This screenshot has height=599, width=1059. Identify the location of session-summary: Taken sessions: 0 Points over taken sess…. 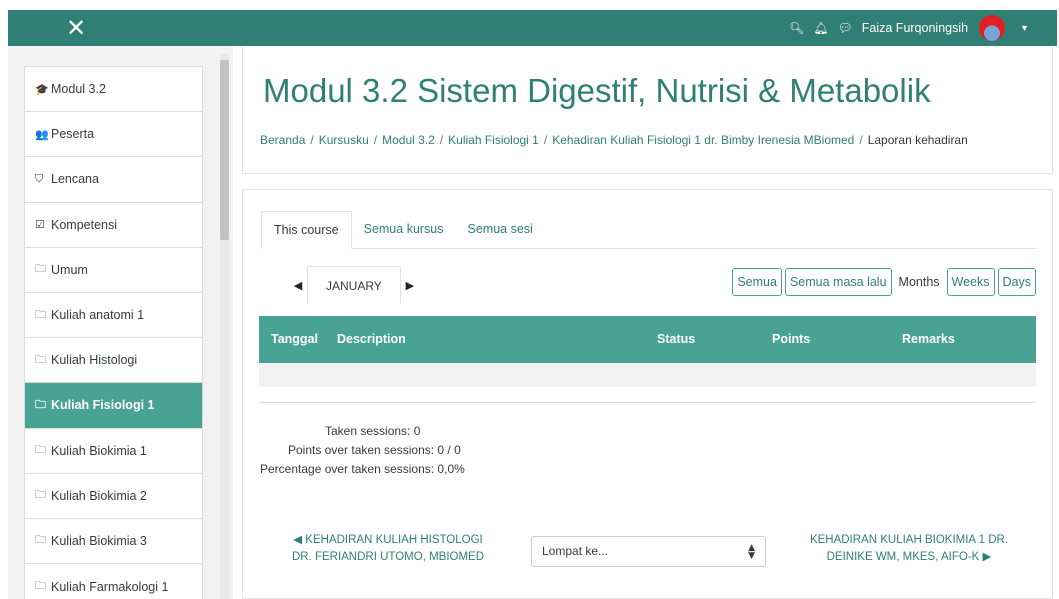
(370, 450).